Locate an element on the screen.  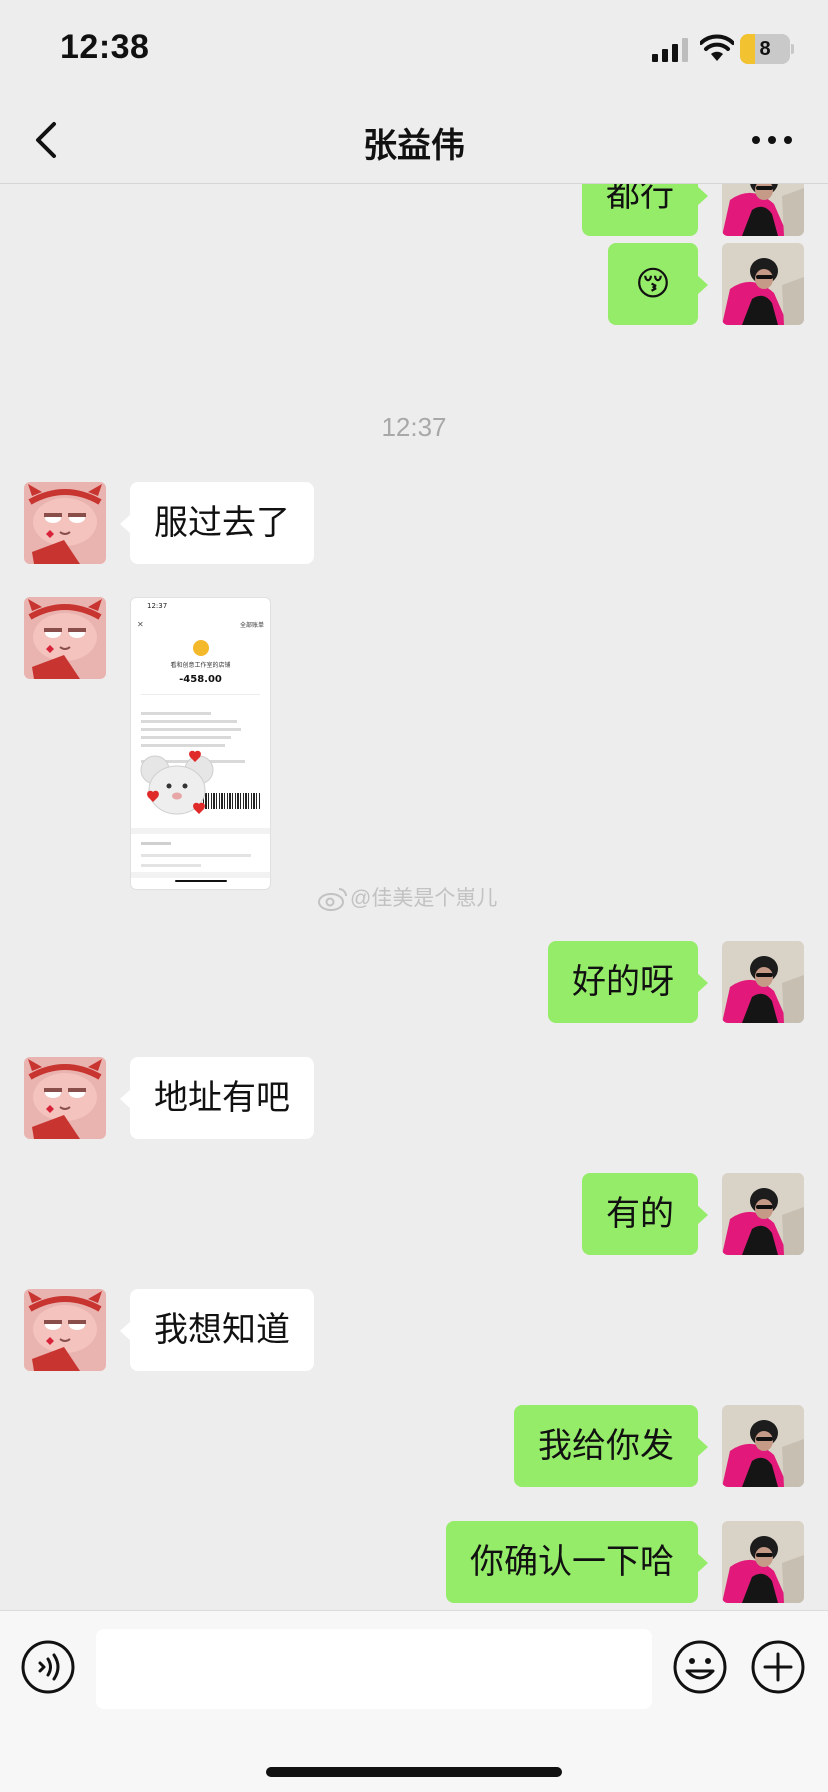
weibo-icon is located at coordinates (332, 899).